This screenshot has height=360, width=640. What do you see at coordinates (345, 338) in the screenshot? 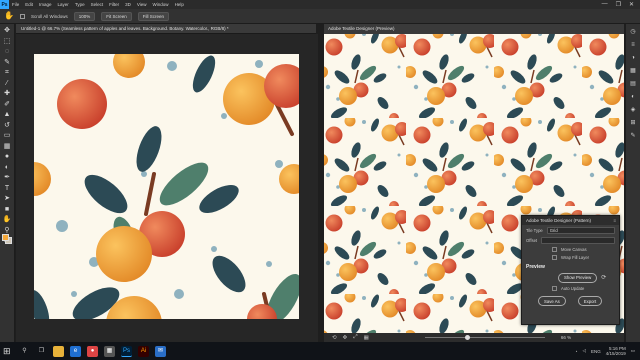
I see `pan-icon: ✥` at bounding box center [345, 338].